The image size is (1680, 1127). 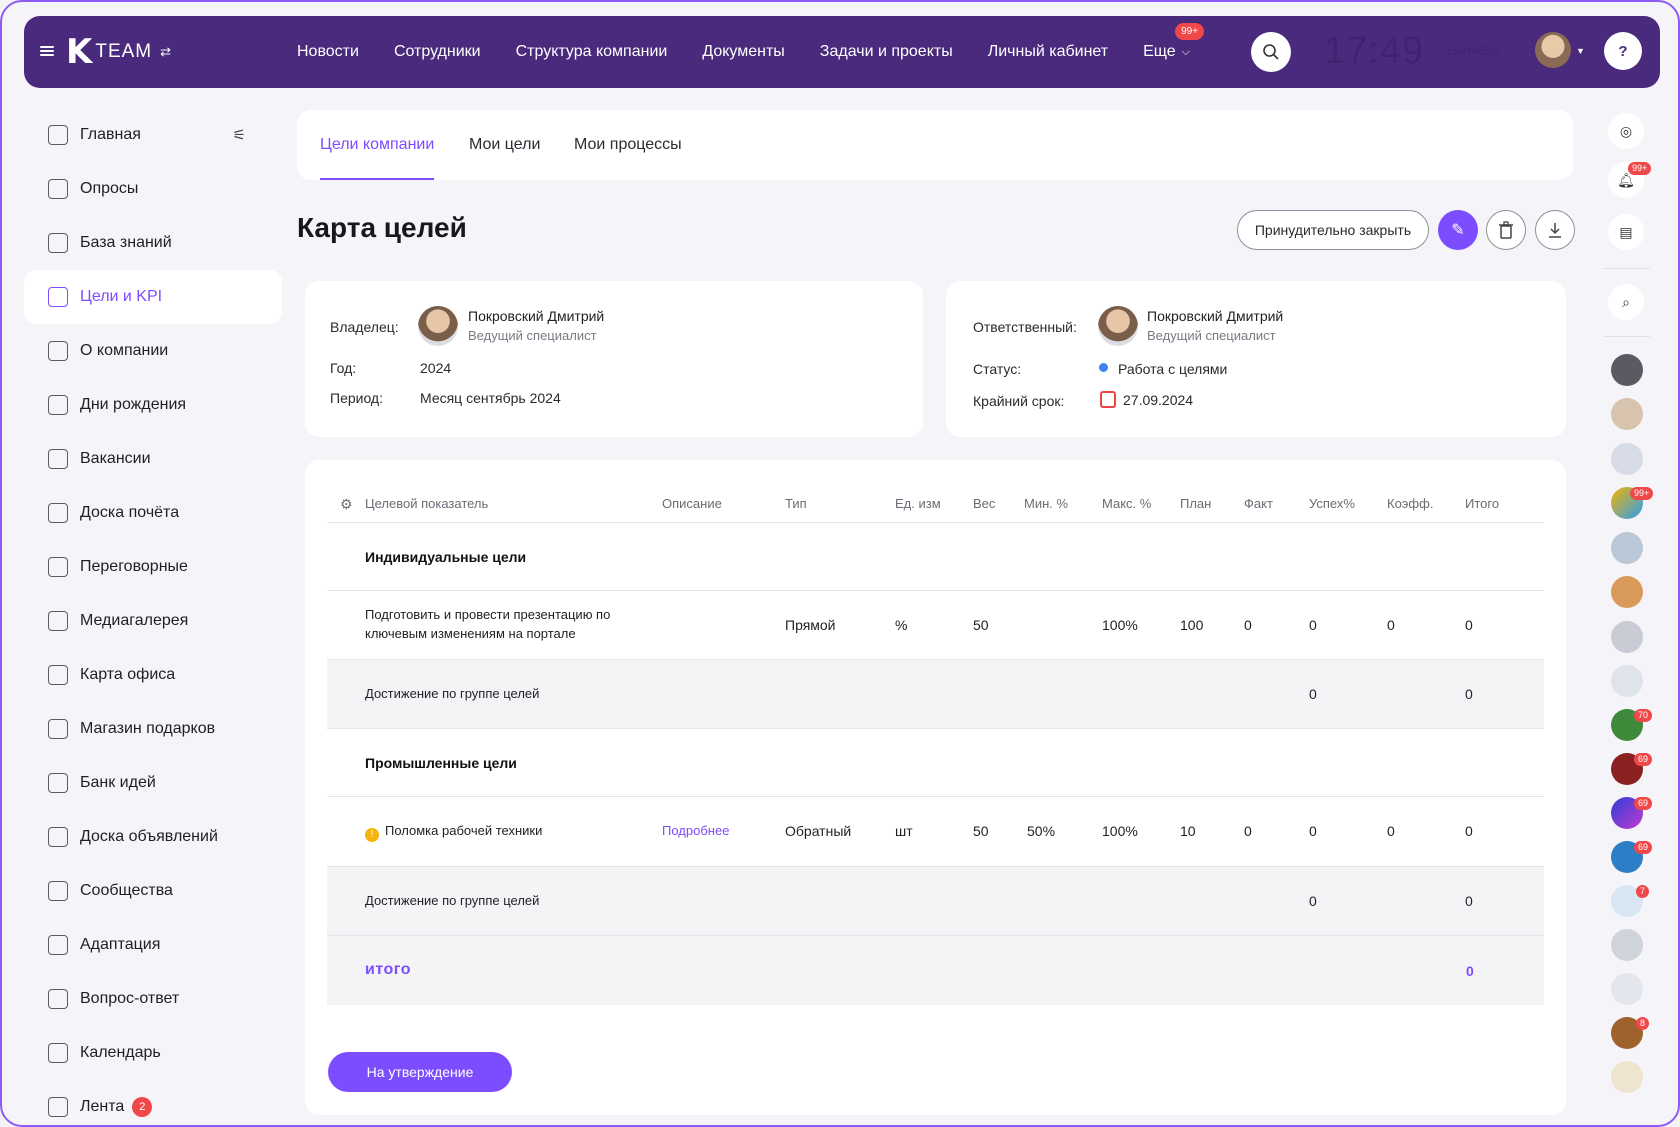 What do you see at coordinates (504, 145) in the screenshot?
I see `tab-my-goals: Мои цели` at bounding box center [504, 145].